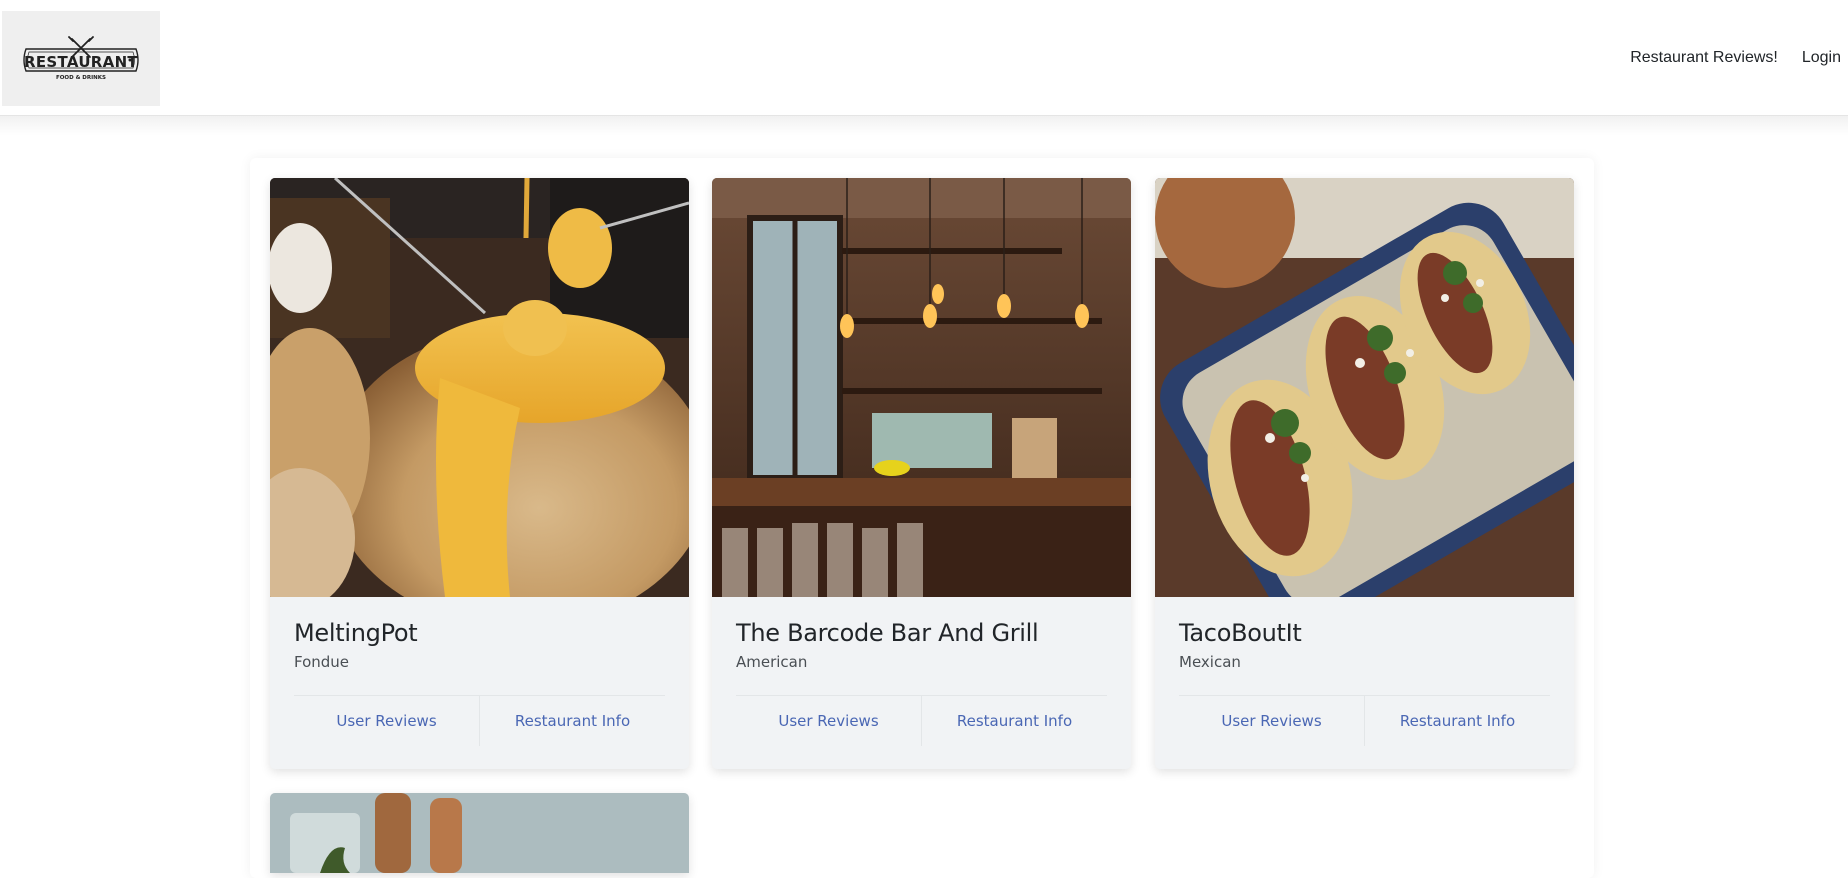 The height and width of the screenshot is (878, 1848). Describe the element at coordinates (479, 387) in the screenshot. I see `fondue-photo-icon` at that location.